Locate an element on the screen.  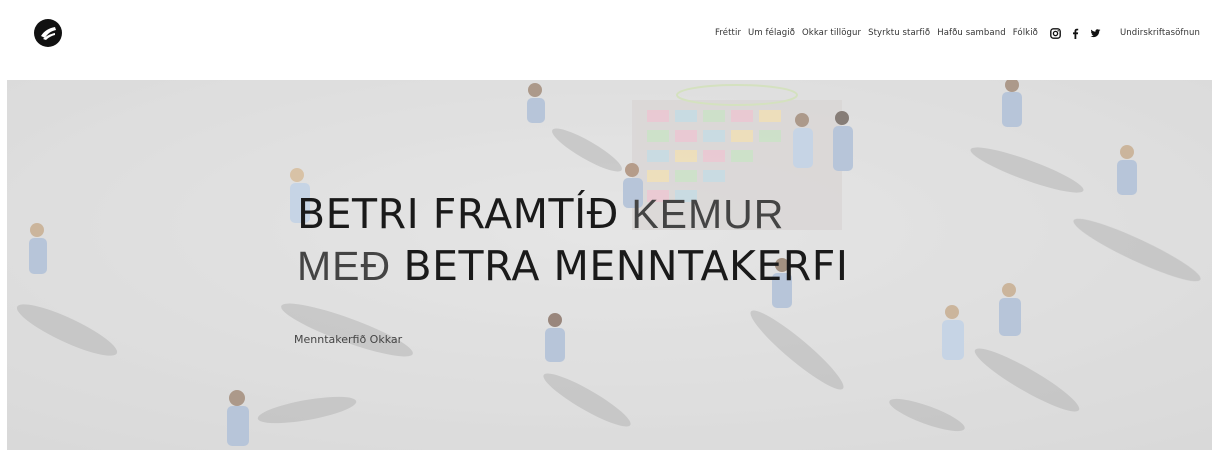
nav-item-um-felagid: Um félagið is located at coordinates (771, 33).